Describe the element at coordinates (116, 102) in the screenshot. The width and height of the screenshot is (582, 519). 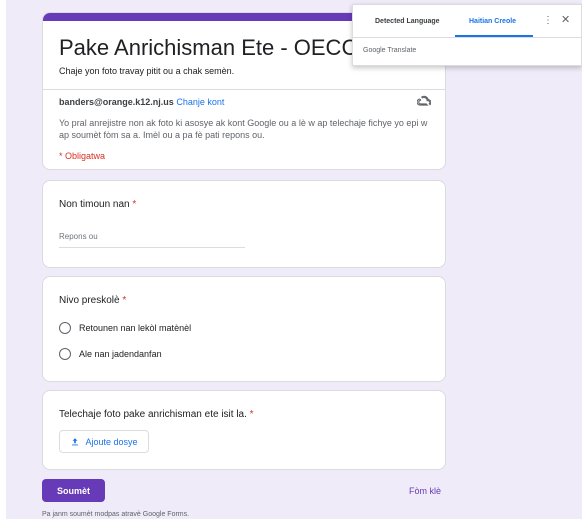
I see `account-email: banders@orange.k12.nj.us` at that location.